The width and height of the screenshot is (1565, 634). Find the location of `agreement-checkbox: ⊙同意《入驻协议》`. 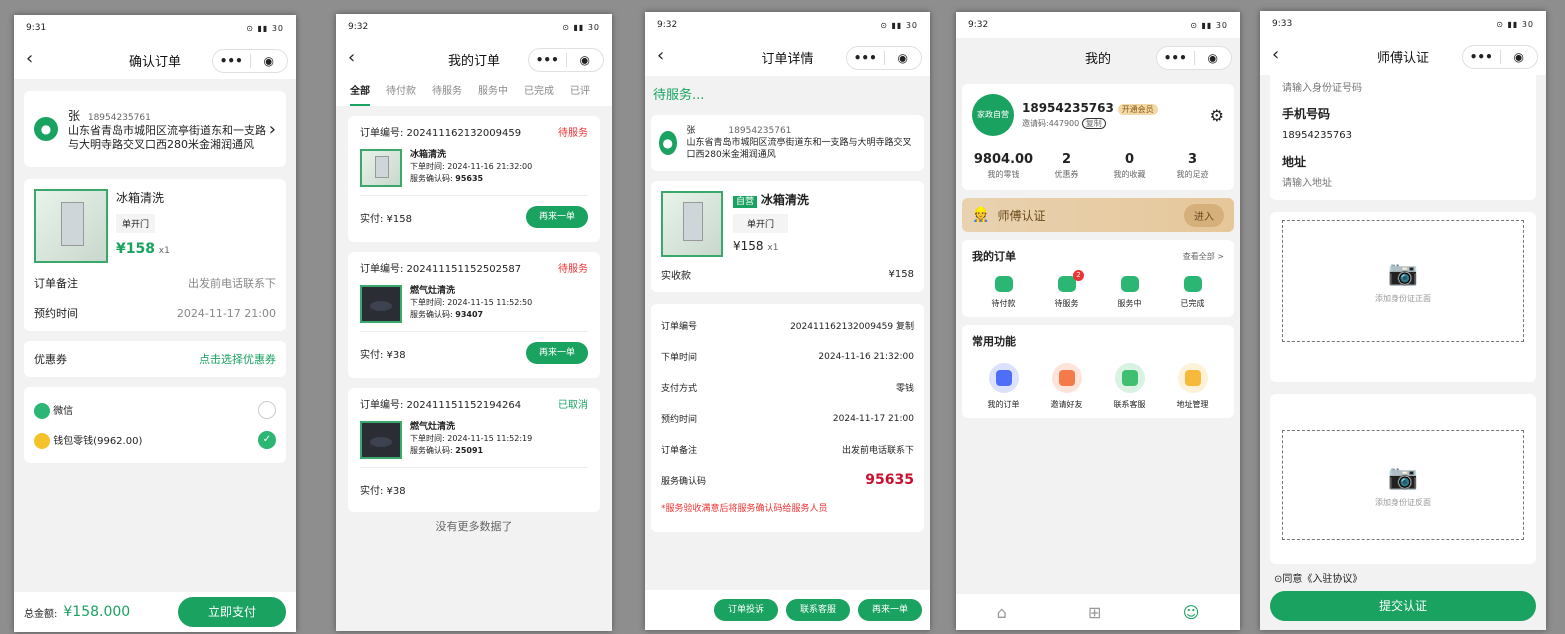

agreement-checkbox: ⊙同意《入驻协议》 is located at coordinates (1403, 577).